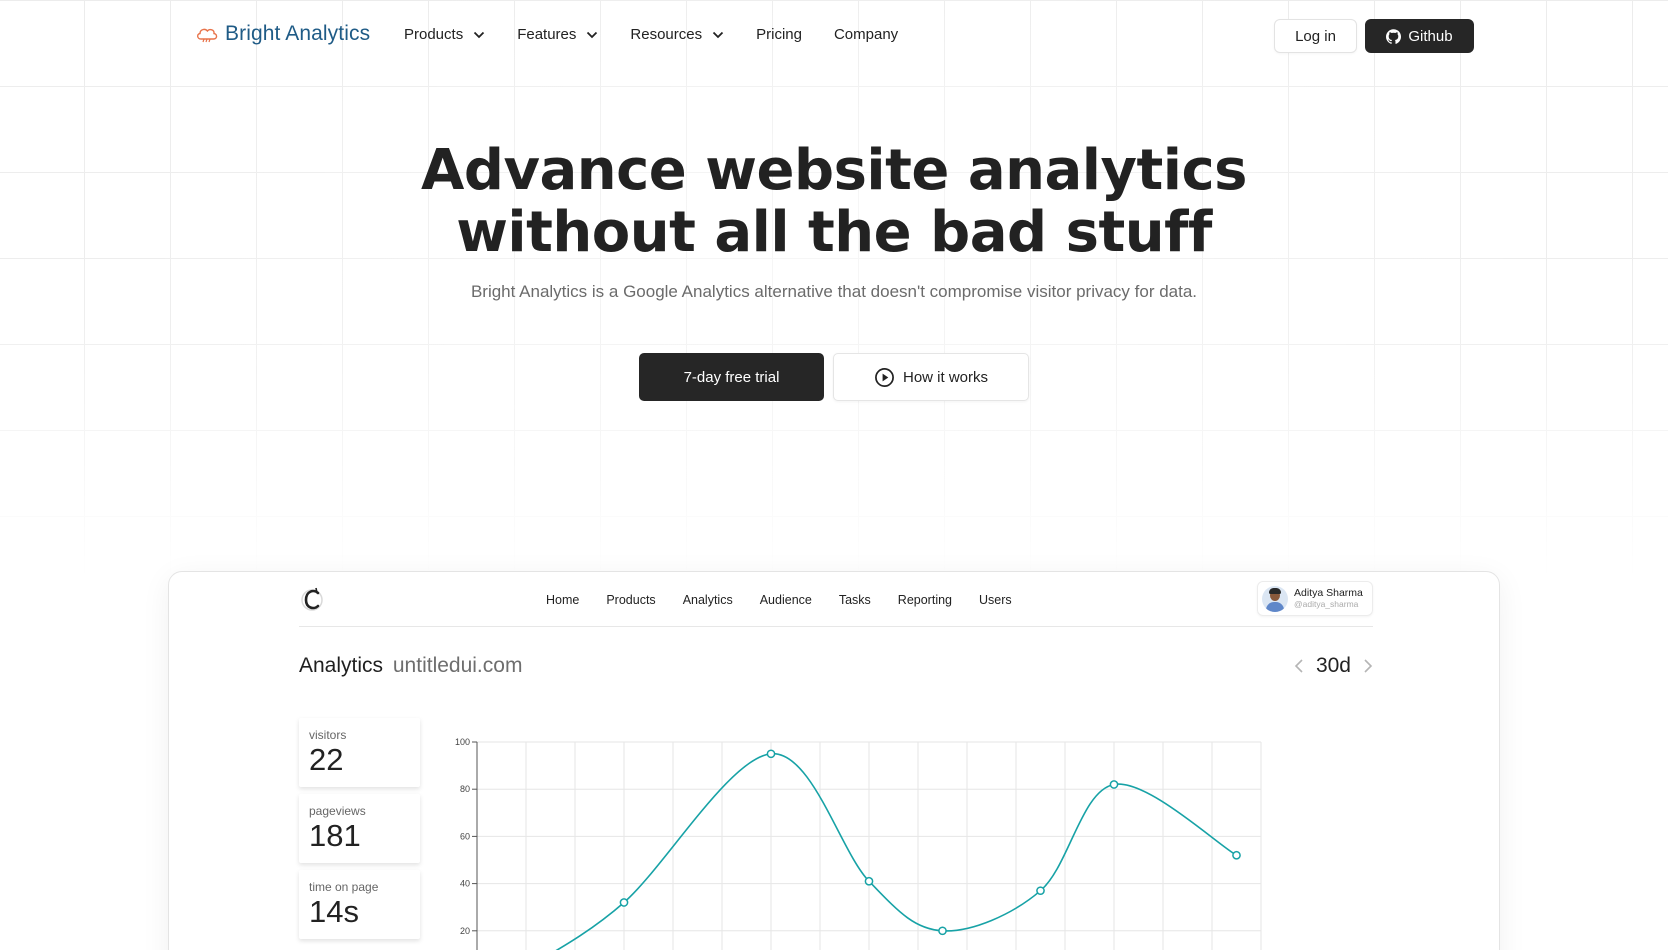  Describe the element at coordinates (434, 34) in the screenshot. I see `nav-item-label: Products` at that location.